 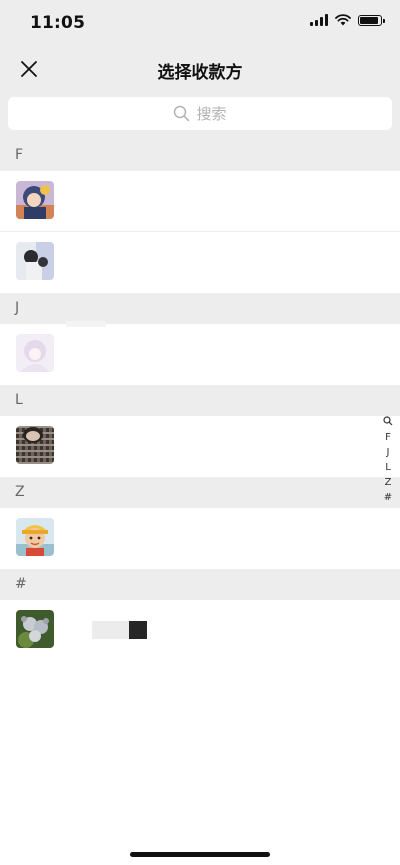 I want to click on nav-bar: 选择收款方, so click(x=200, y=69).